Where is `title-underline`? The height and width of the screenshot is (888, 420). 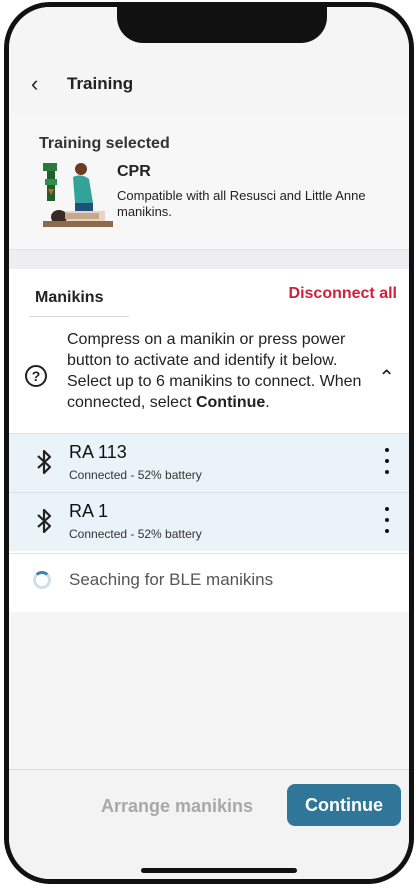
title-underline is located at coordinates (79, 316).